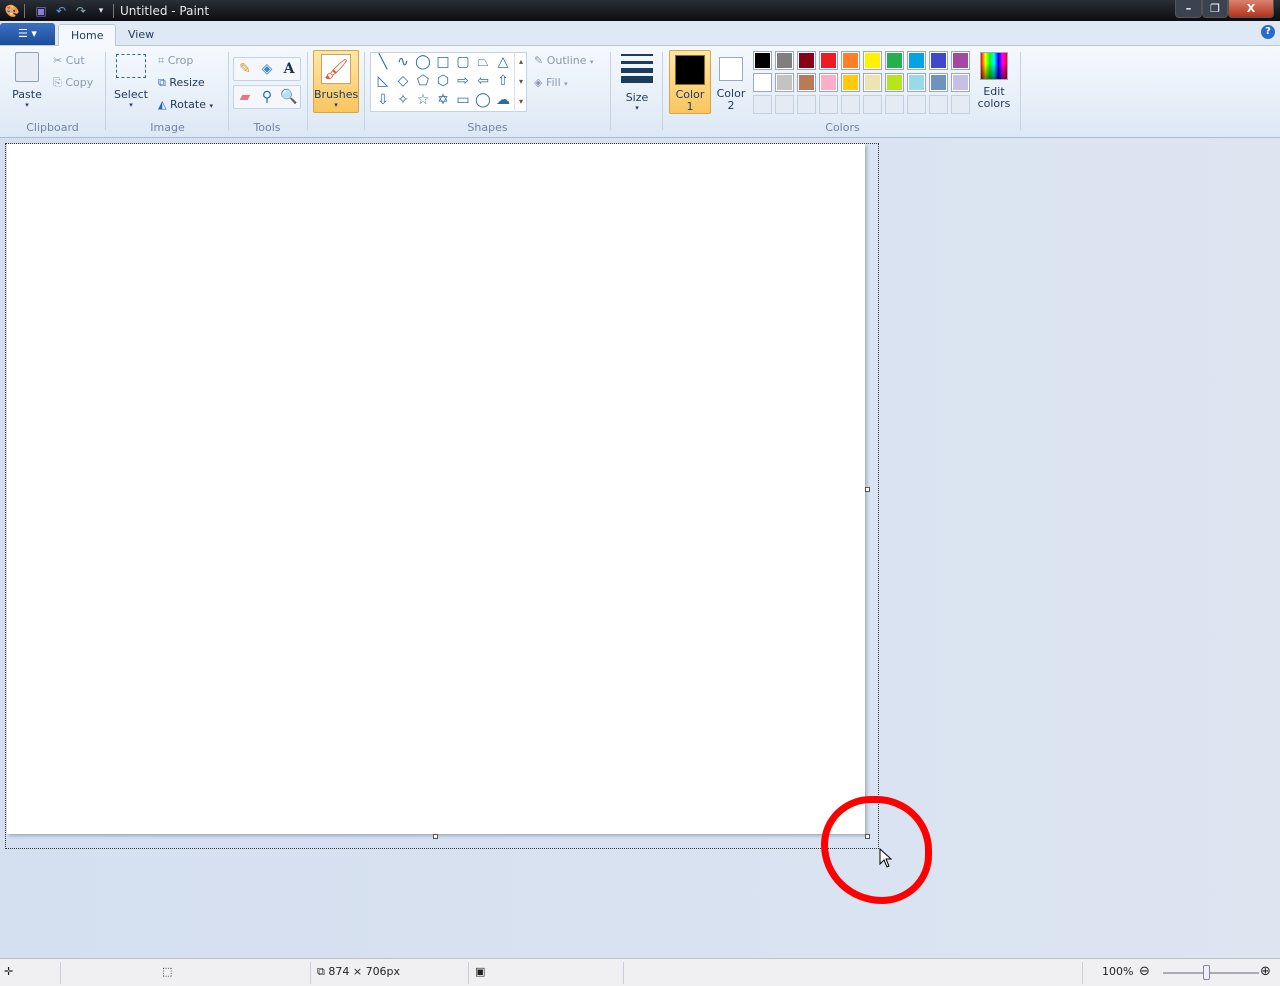  I want to click on paint-menu-button: ☰ ▾, so click(27, 34).